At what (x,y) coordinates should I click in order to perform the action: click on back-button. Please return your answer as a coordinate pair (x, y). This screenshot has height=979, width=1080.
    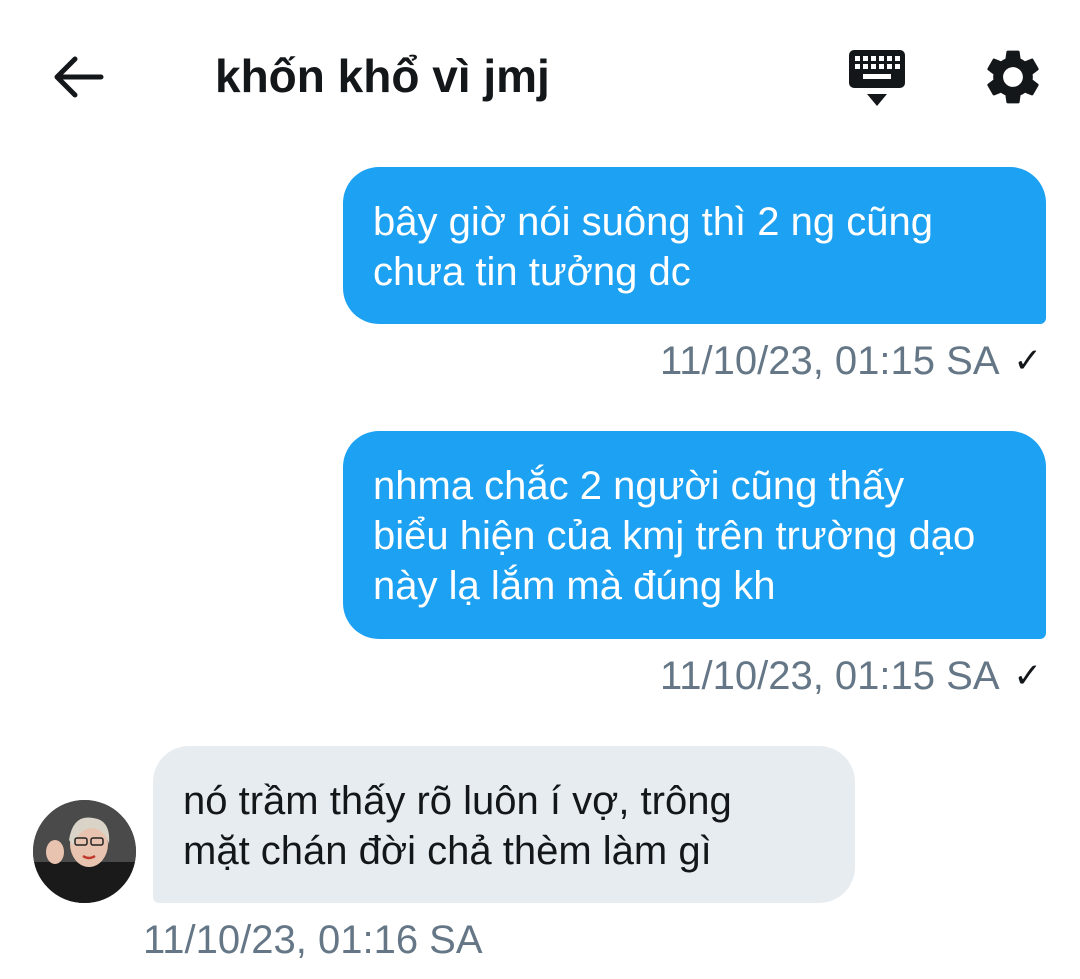
    Looking at the image, I should click on (79, 77).